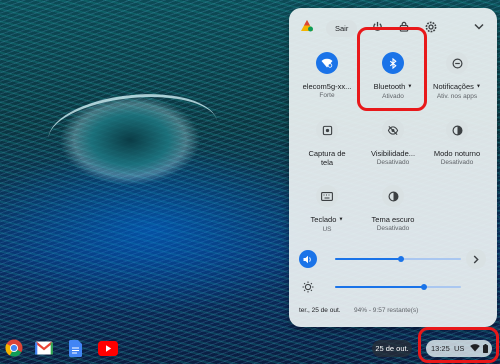 The image size is (500, 364). I want to click on audio-settings-button, so click(476, 259).